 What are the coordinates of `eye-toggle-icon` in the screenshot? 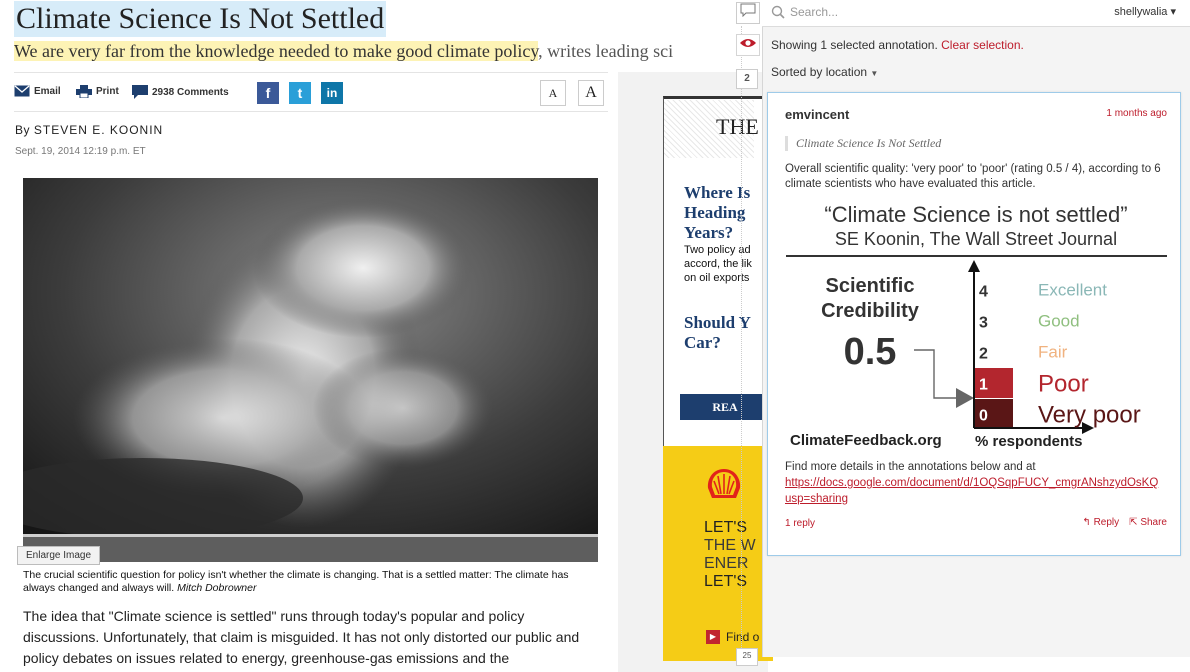 It's located at (748, 45).